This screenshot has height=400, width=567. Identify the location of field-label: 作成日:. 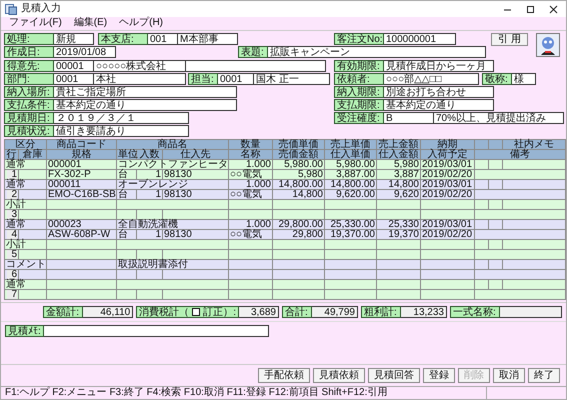
(29, 52).